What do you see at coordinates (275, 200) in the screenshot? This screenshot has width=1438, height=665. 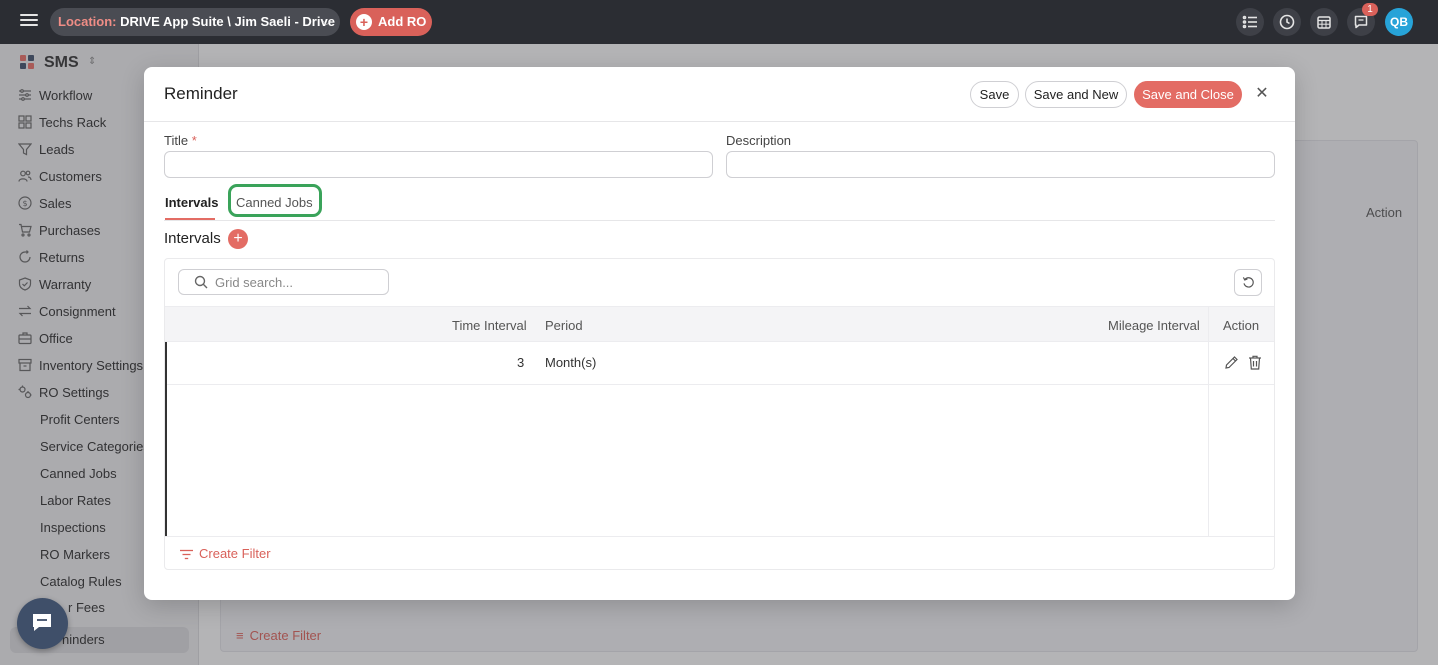 I see `tab-canned-jobs-highlight` at bounding box center [275, 200].